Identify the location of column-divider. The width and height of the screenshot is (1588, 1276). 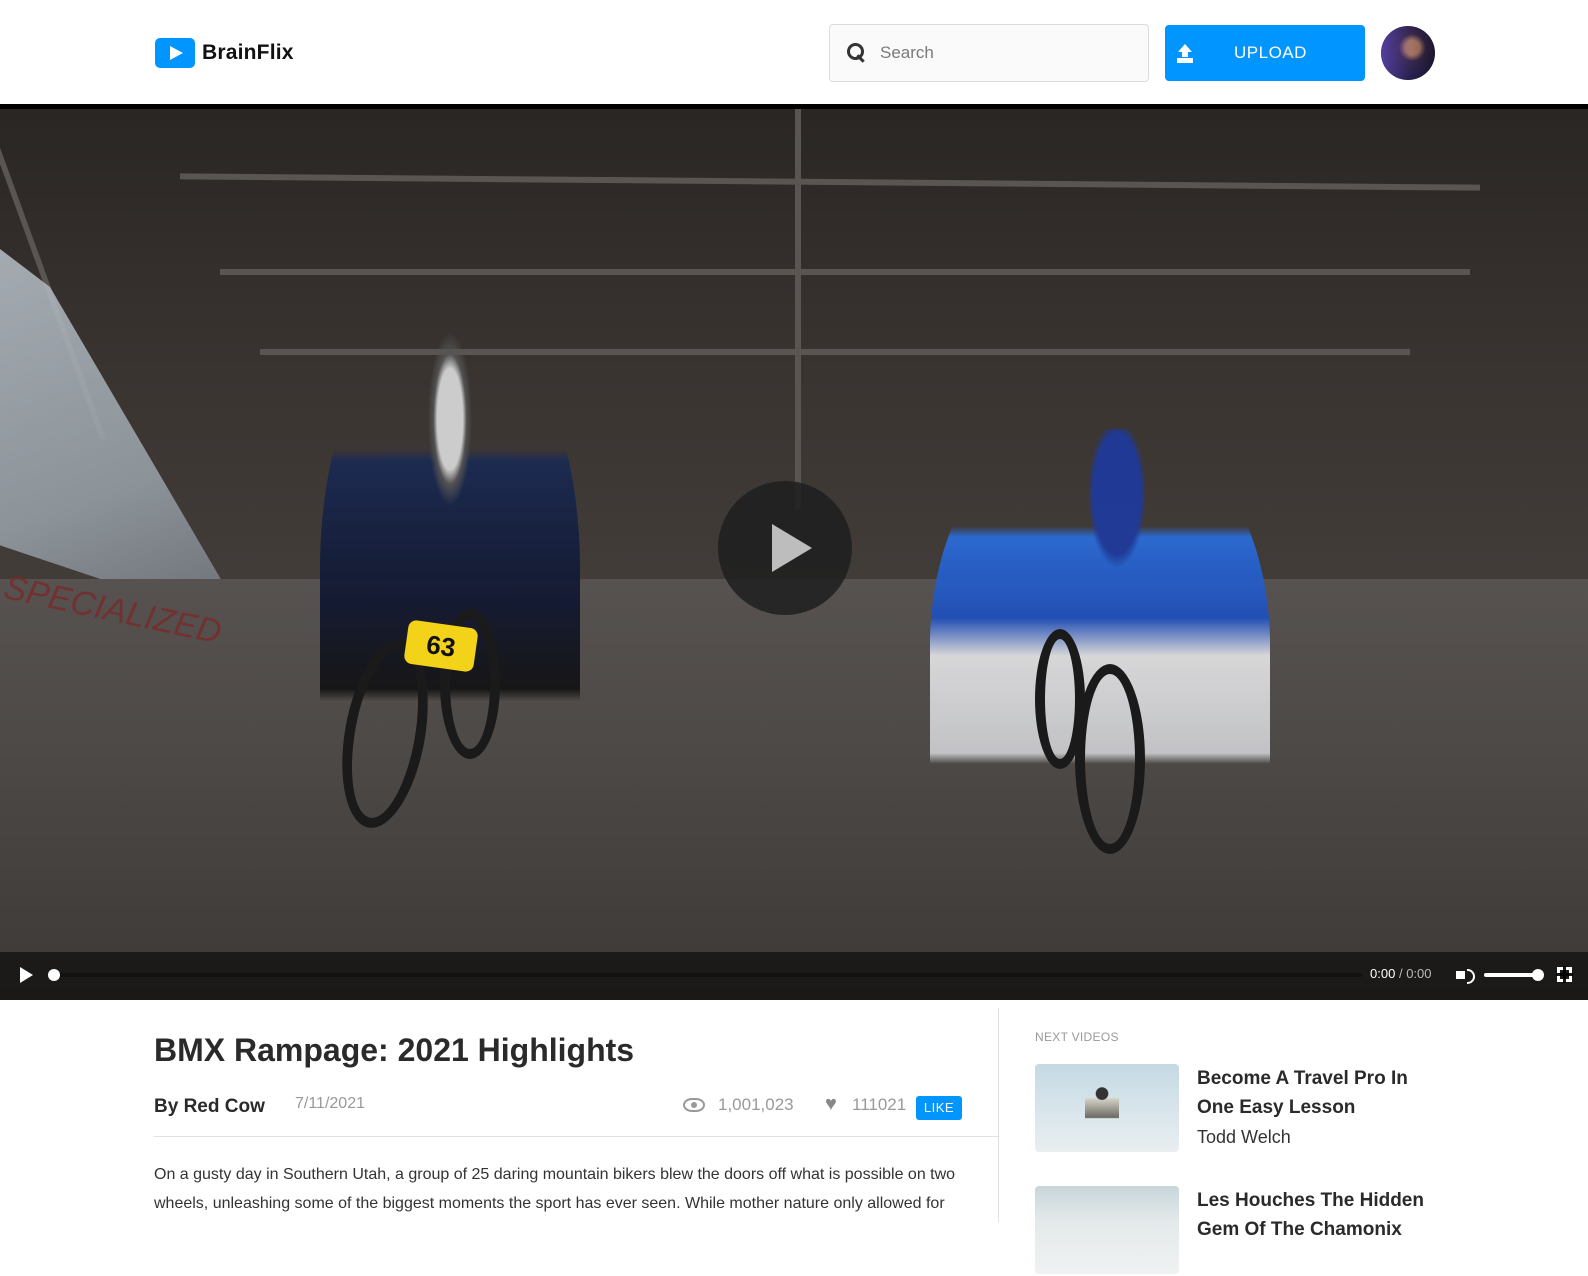
(998, 1115).